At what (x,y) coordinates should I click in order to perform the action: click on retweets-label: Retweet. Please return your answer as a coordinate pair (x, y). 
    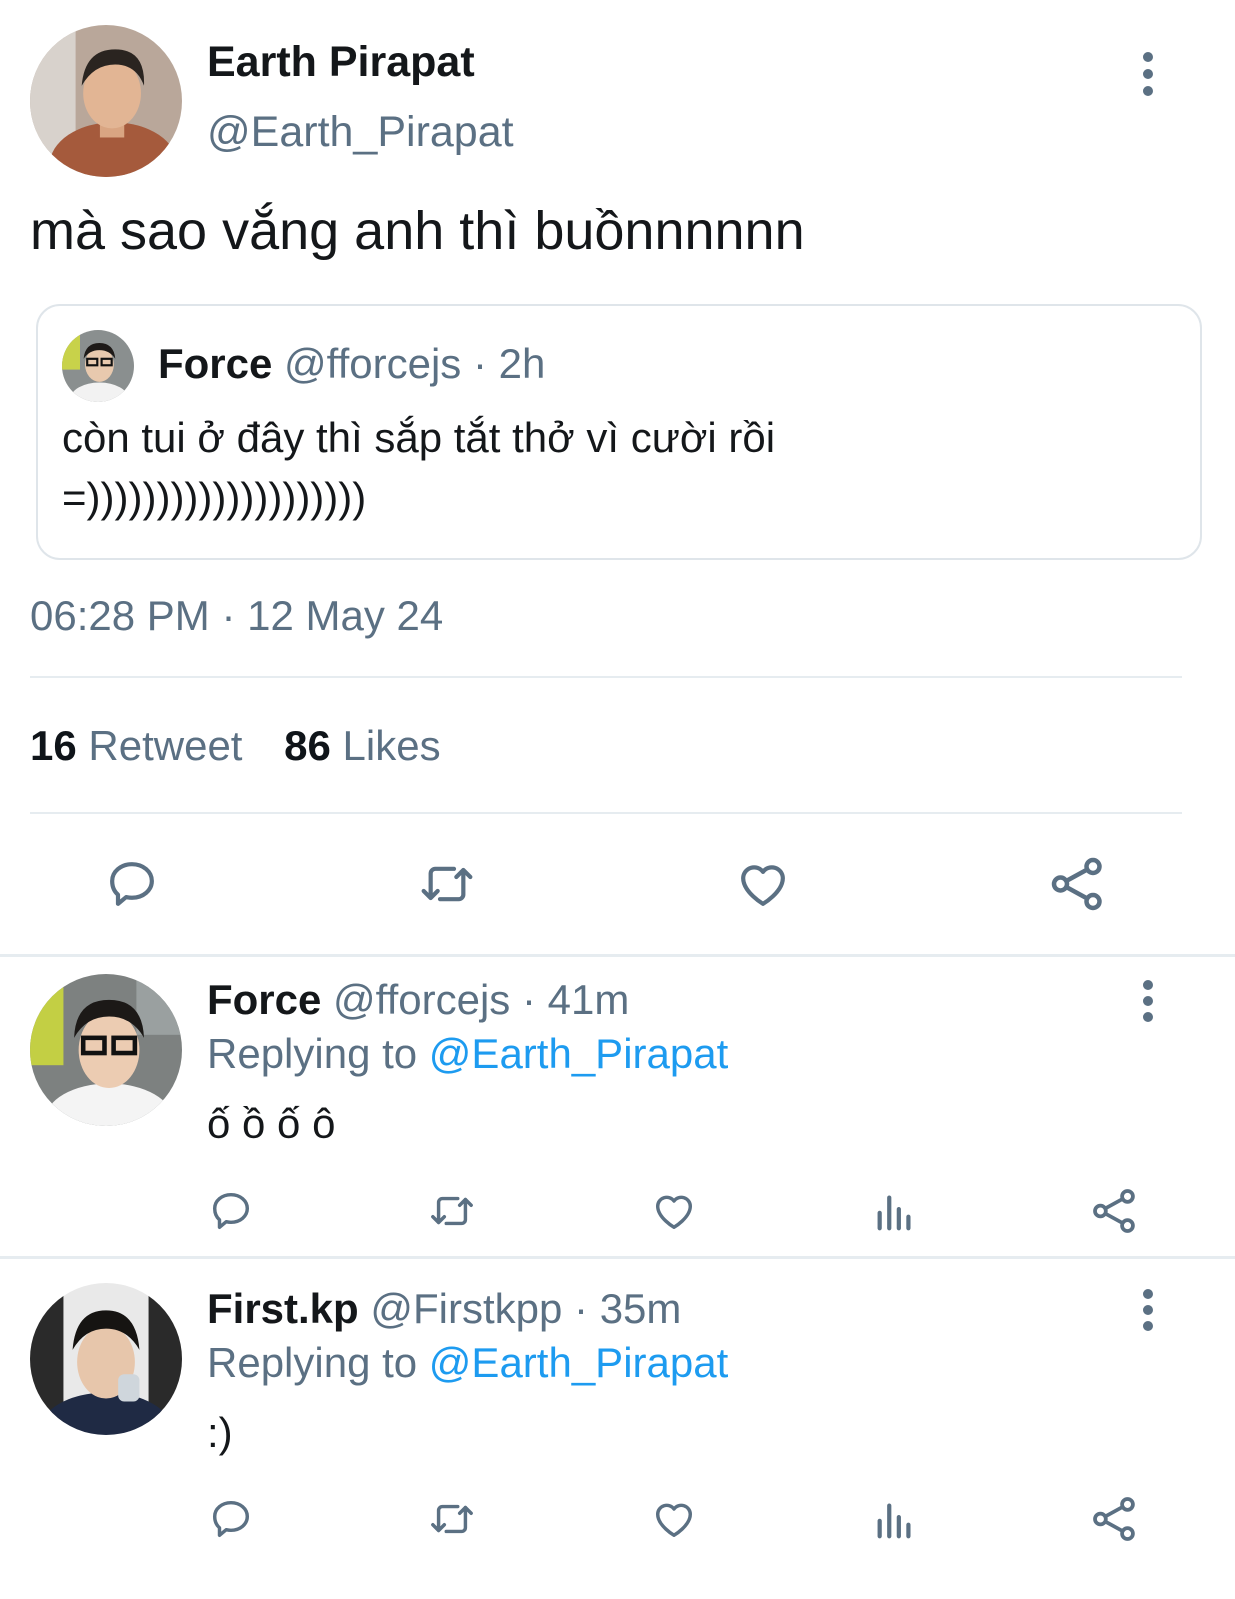
    Looking at the image, I should click on (165, 745).